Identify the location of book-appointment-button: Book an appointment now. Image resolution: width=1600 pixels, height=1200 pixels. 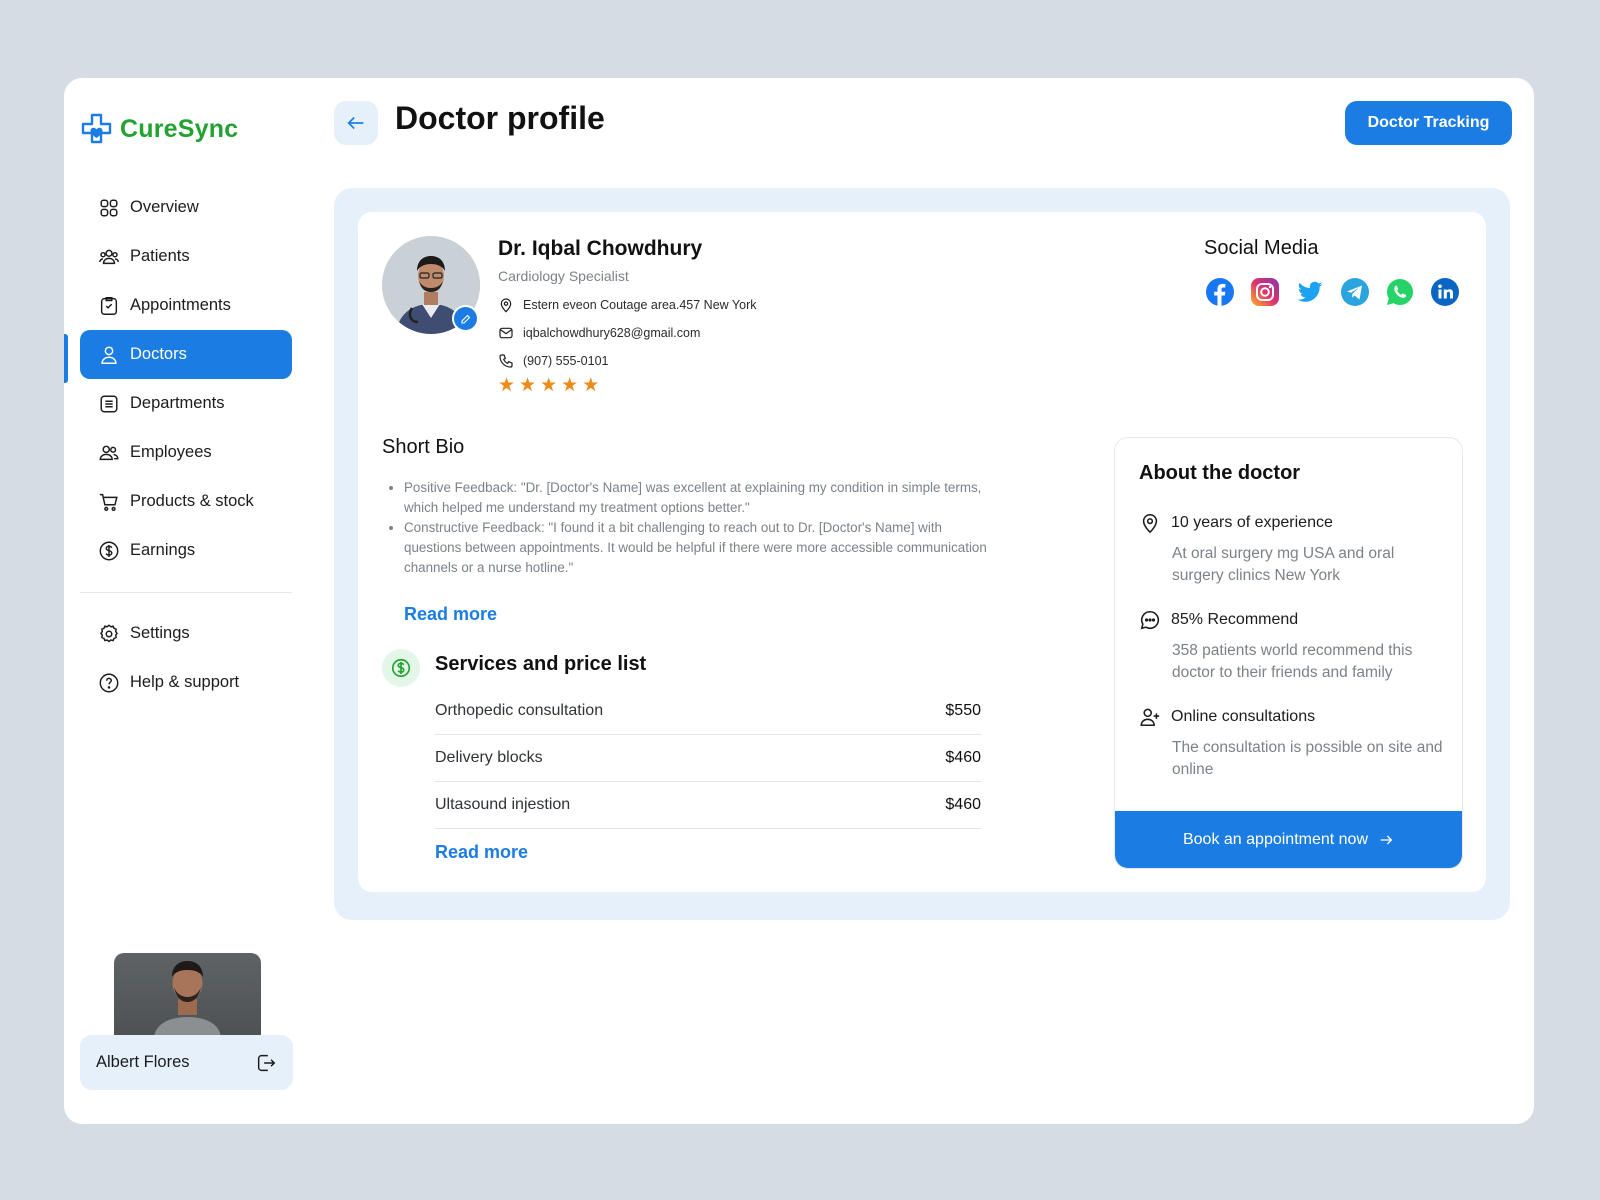
(1288, 839).